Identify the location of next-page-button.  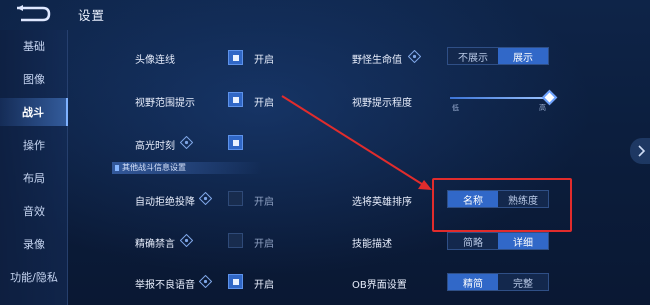
(640, 151).